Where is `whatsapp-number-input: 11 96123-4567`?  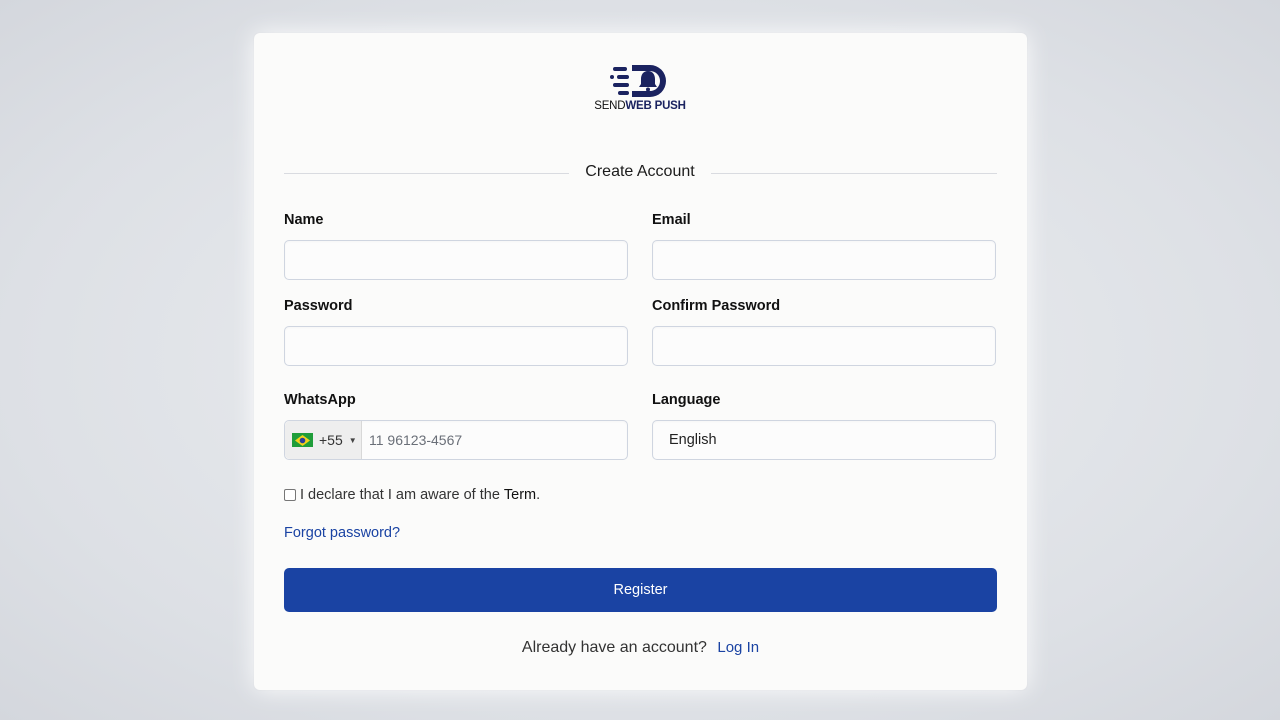
whatsapp-number-input: 11 96123-4567 is located at coordinates (415, 440).